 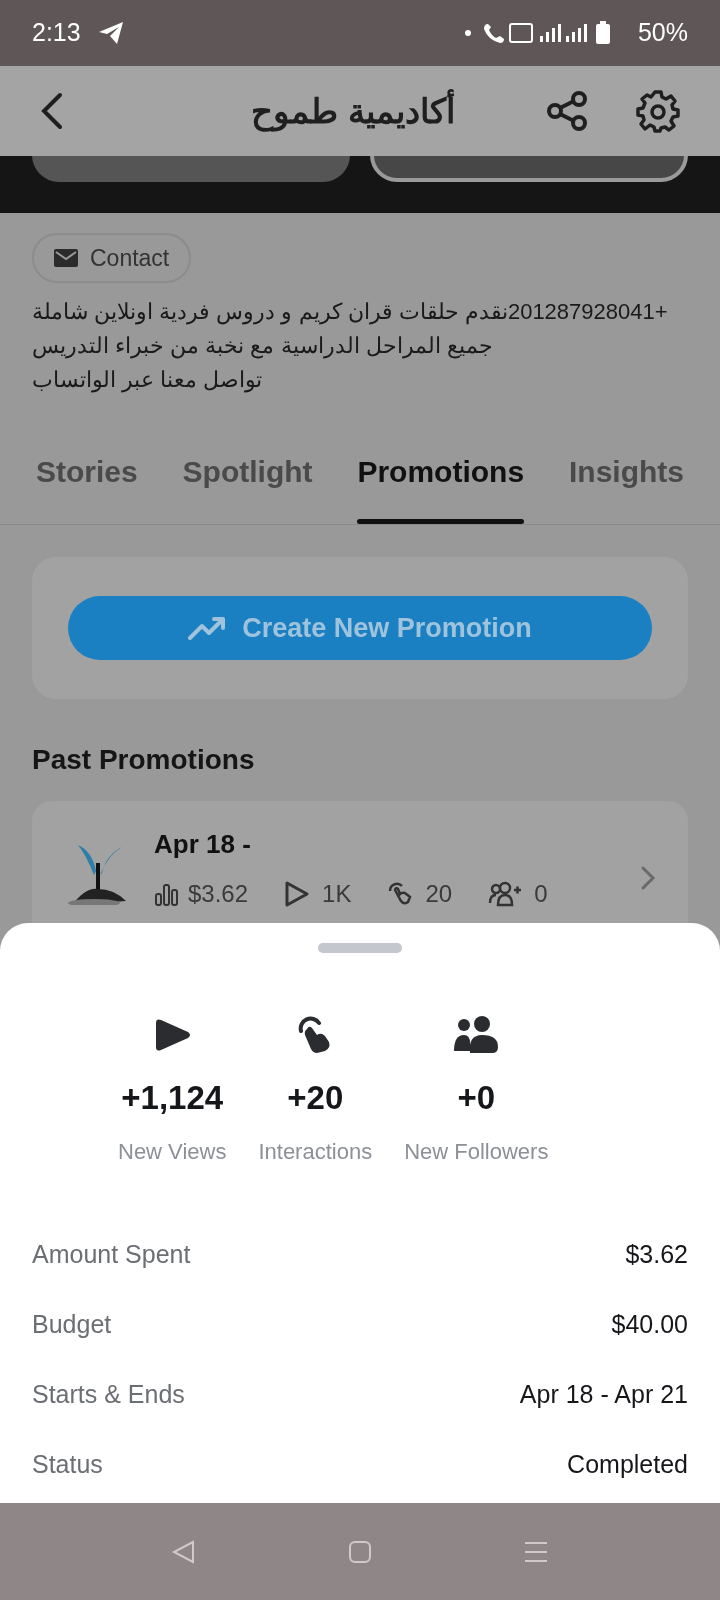 What do you see at coordinates (476, 1151) in the screenshot?
I see `stat-label: New Followers` at bounding box center [476, 1151].